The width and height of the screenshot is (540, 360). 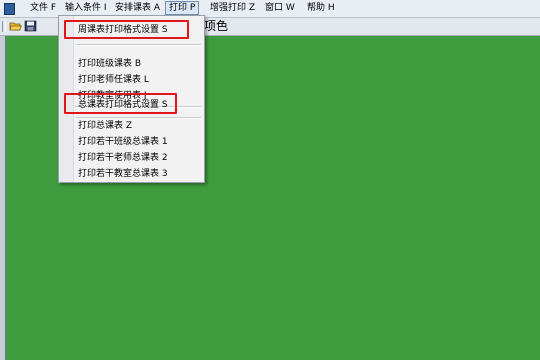 What do you see at coordinates (182, 8) in the screenshot?
I see `menu-print: 打印 P` at bounding box center [182, 8].